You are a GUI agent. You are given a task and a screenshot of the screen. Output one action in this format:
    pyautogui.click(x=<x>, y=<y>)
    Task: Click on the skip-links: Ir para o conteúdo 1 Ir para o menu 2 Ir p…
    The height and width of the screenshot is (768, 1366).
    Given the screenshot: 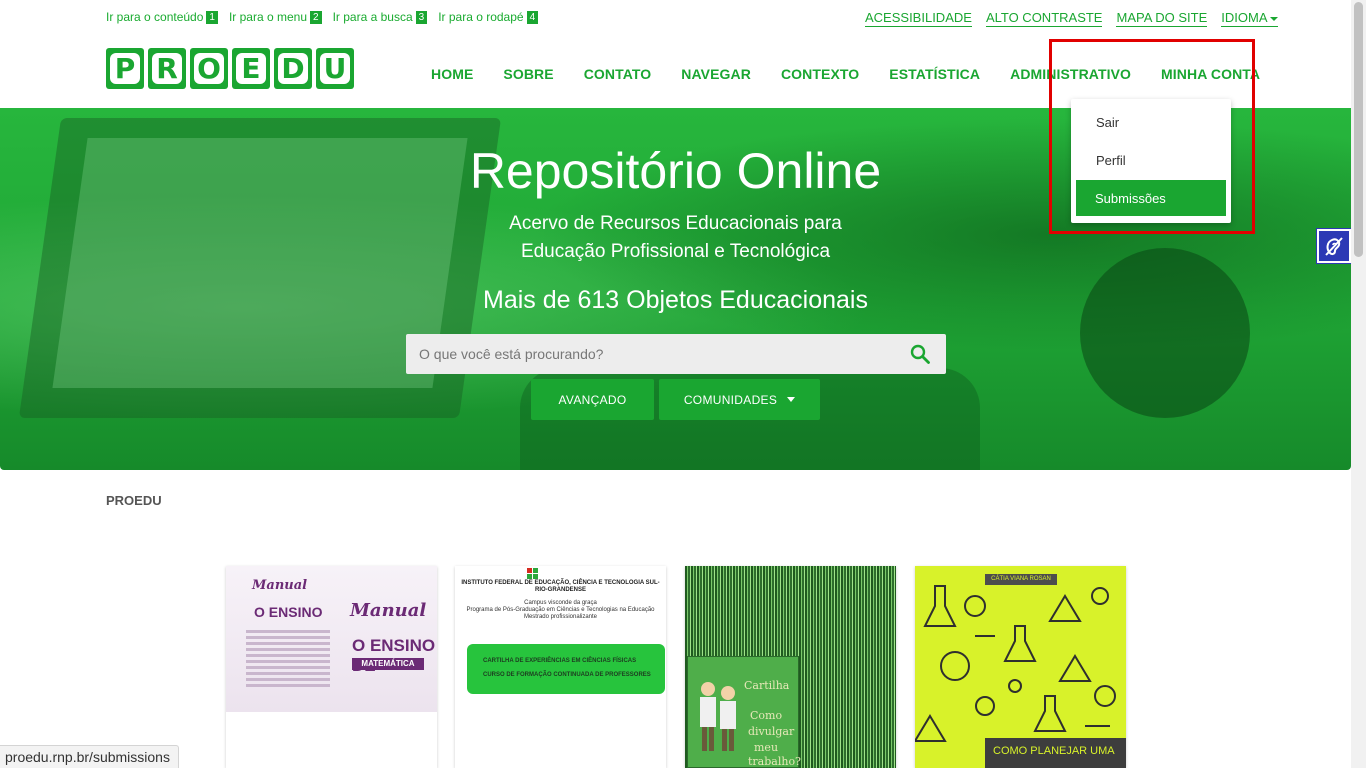 What is the action you would take?
    pyautogui.click(x=322, y=17)
    